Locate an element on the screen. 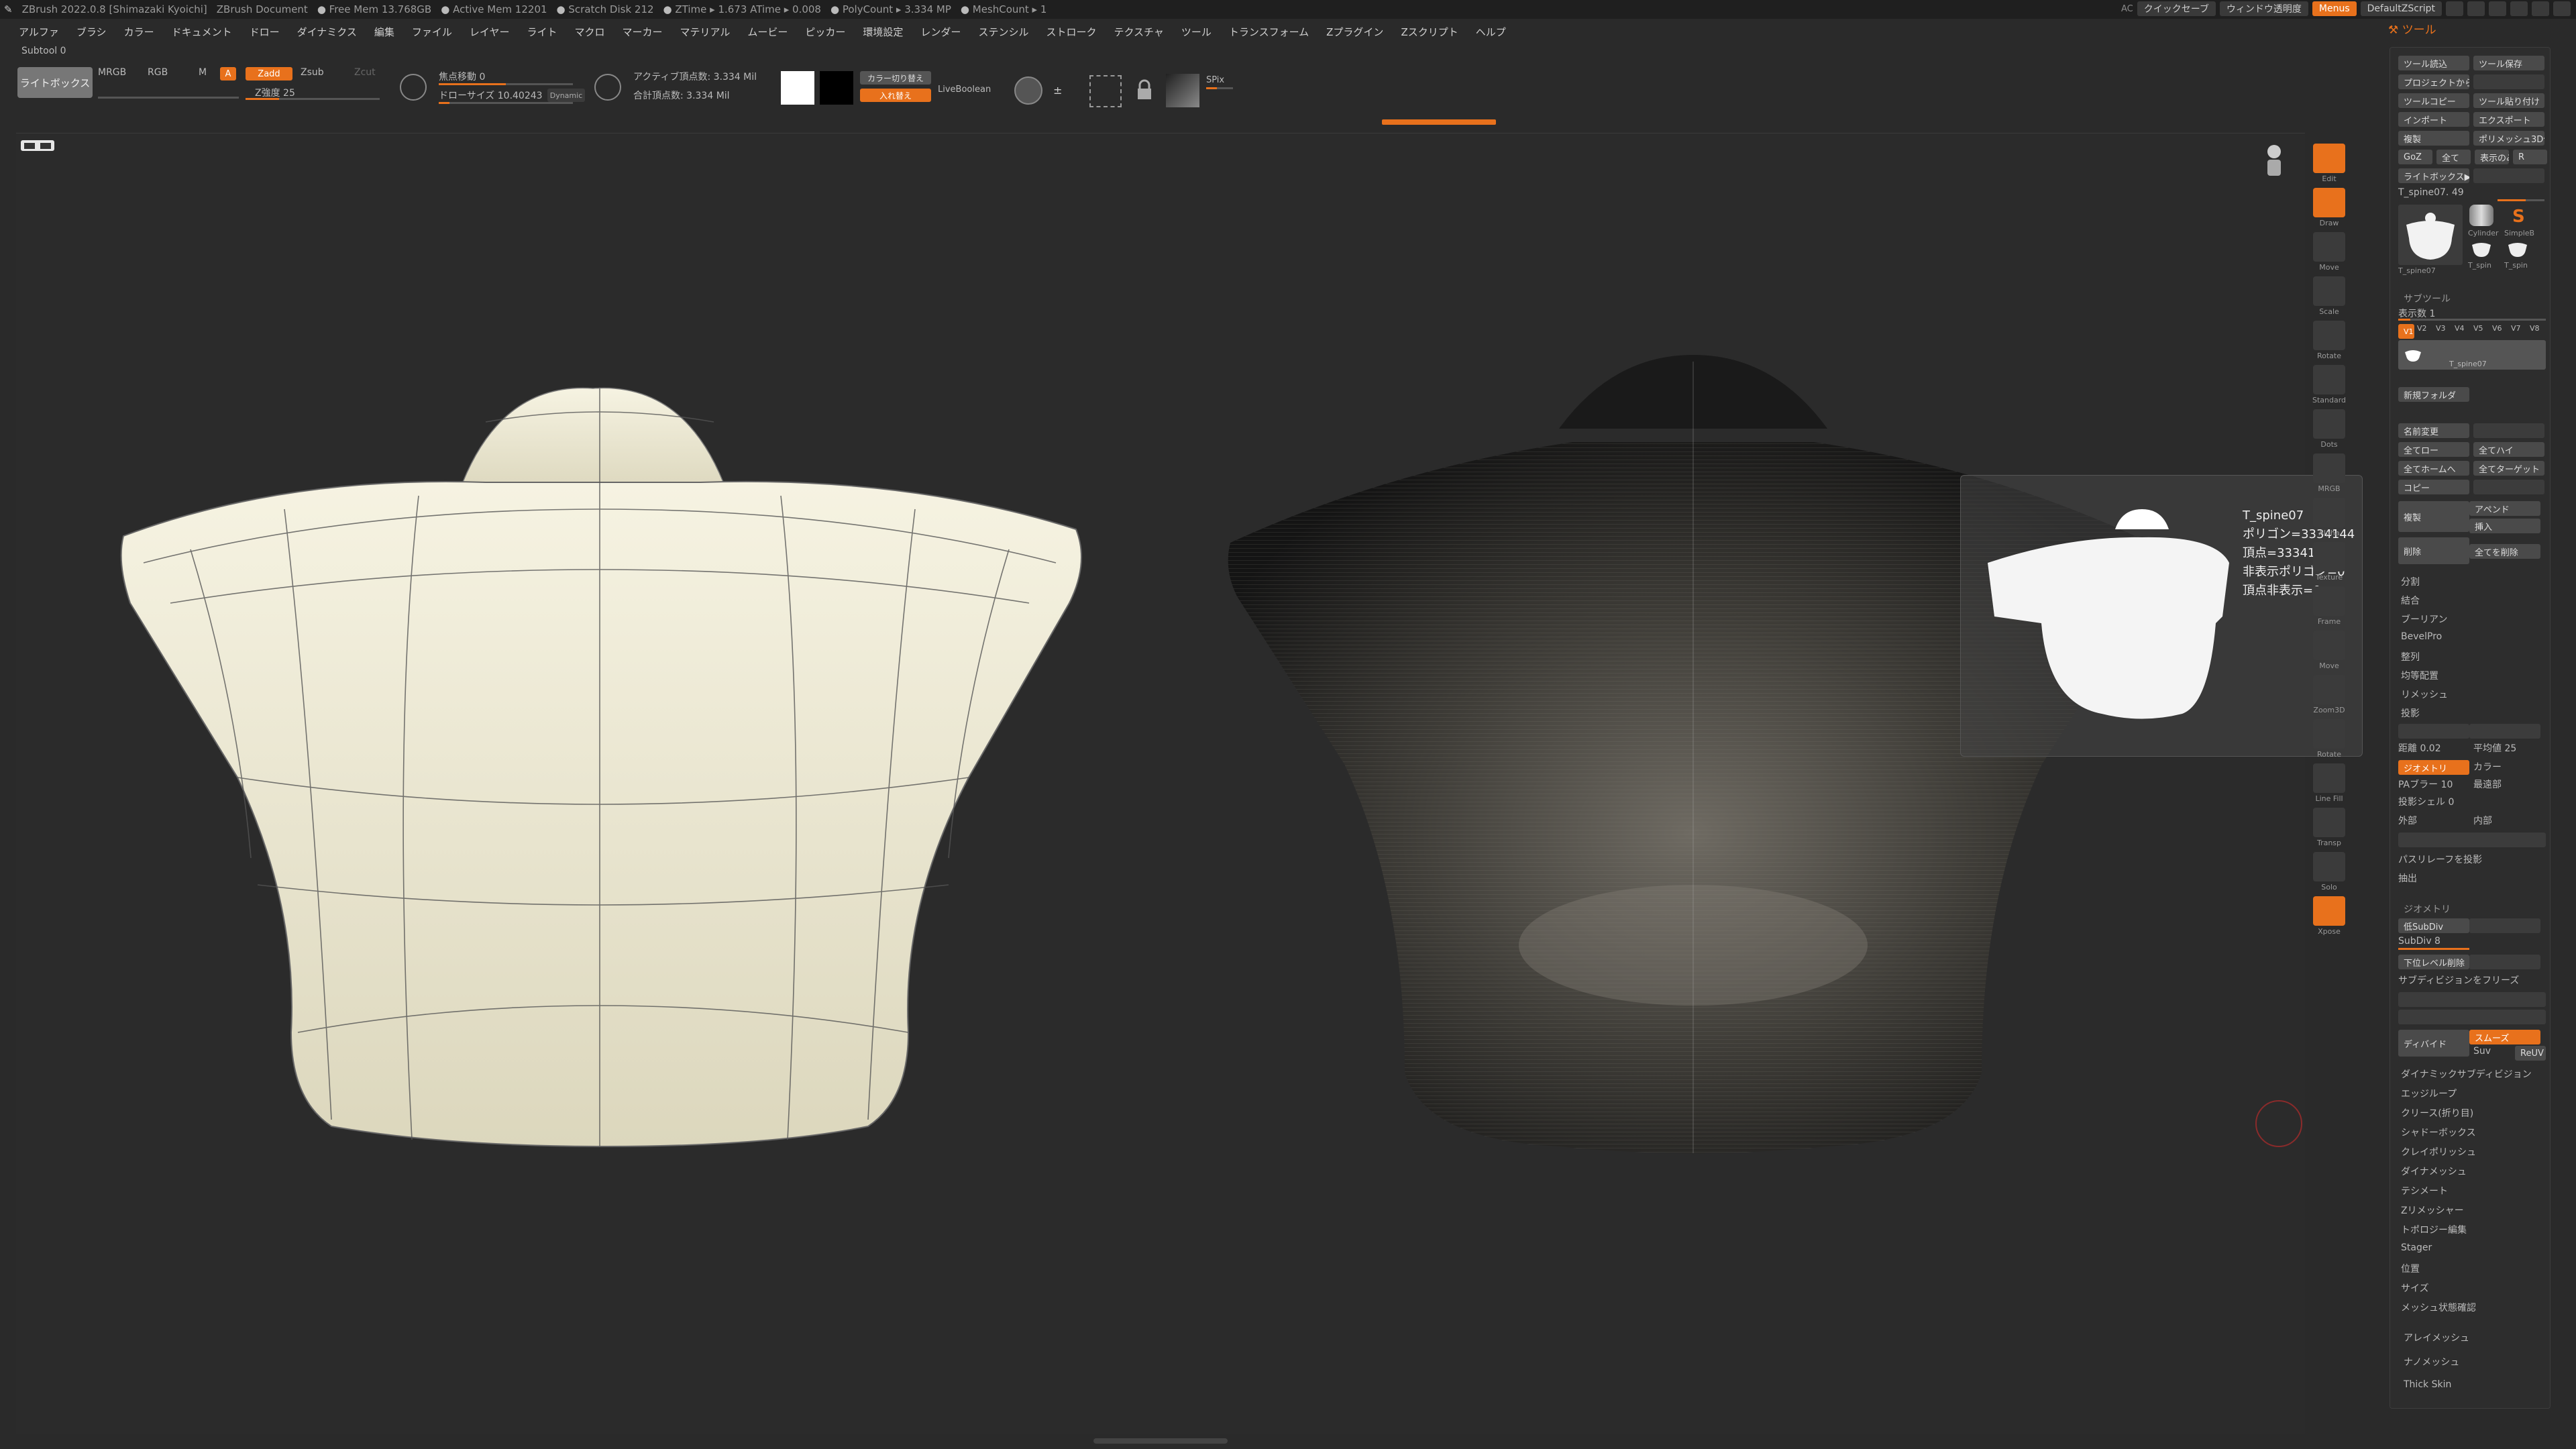  menu-item-18: ストローク is located at coordinates (1071, 32).